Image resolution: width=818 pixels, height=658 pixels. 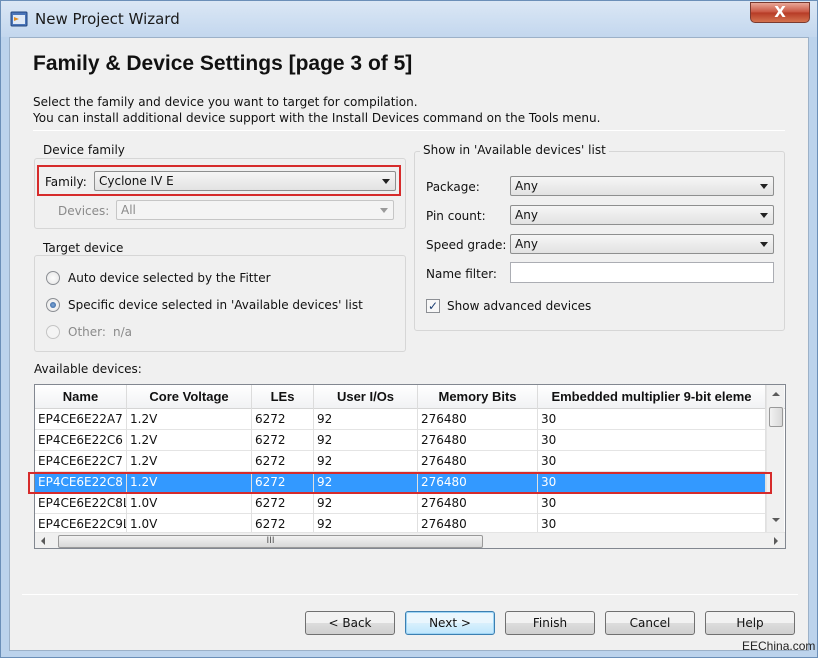 What do you see at coordinates (81, 461) in the screenshot?
I see `table-cell: EP4CE6E22C7` at bounding box center [81, 461].